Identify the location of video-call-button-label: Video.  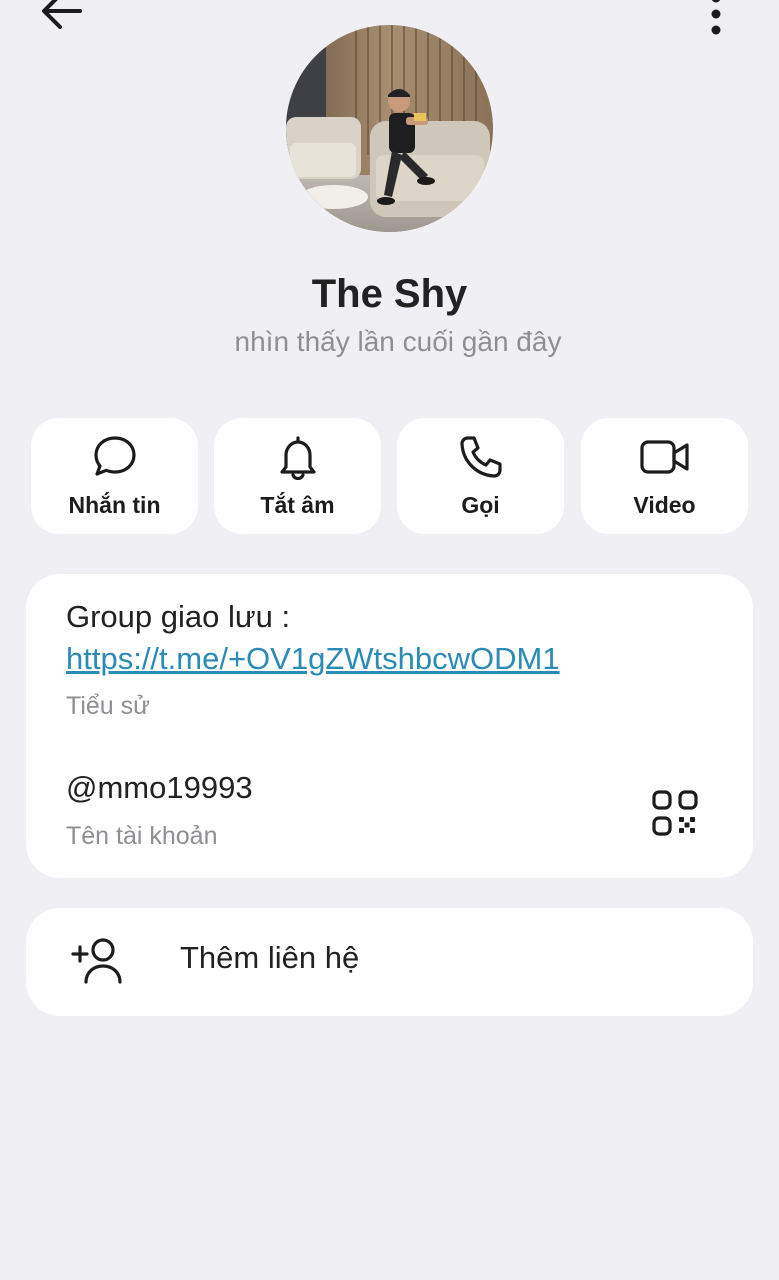
(664, 505).